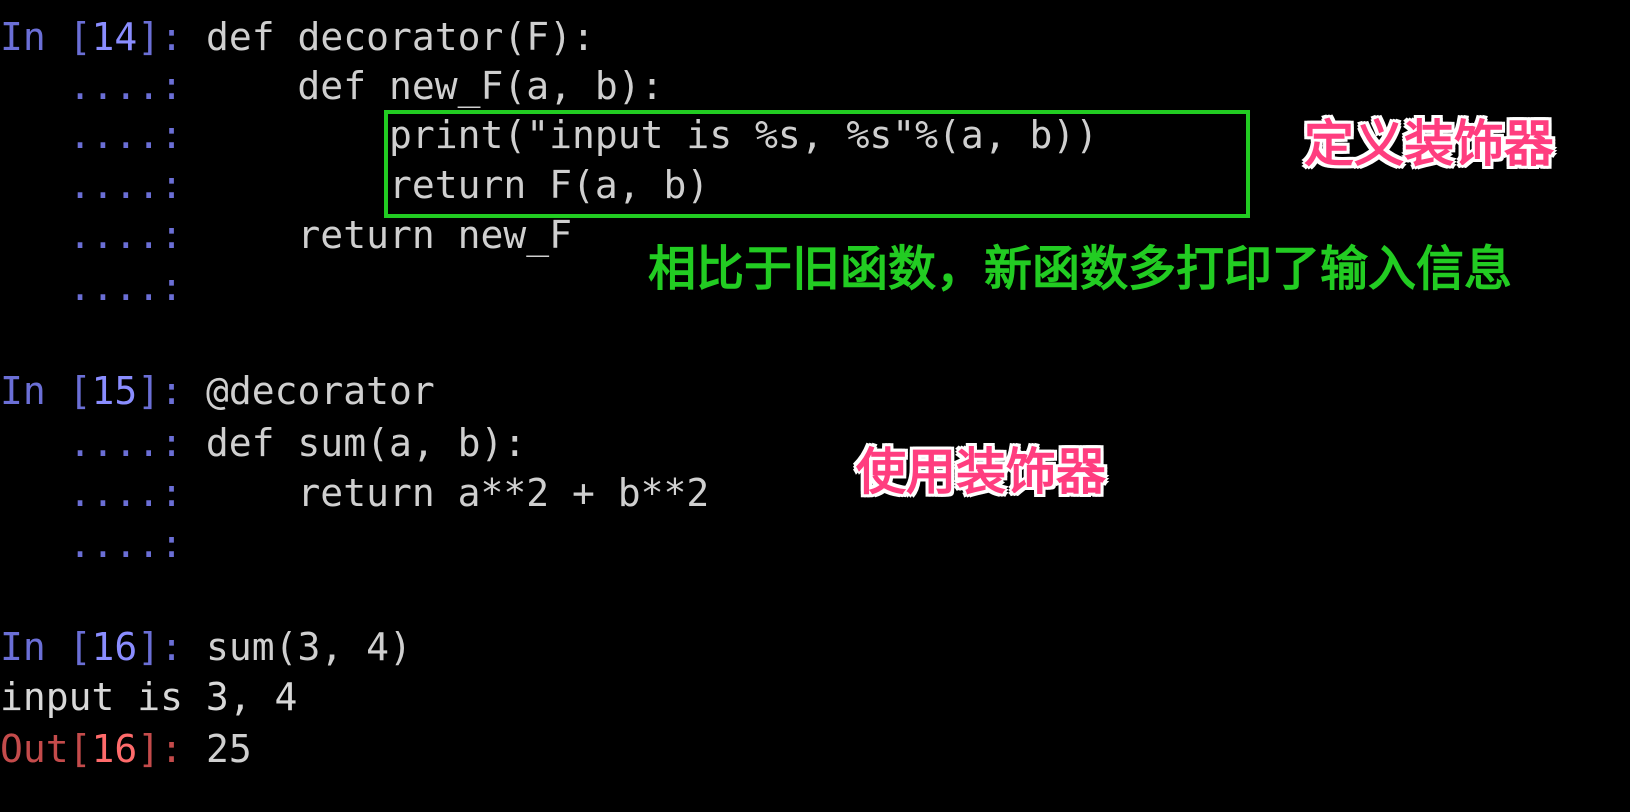  What do you see at coordinates (114, 647) in the screenshot?
I see `cell-number: 16` at bounding box center [114, 647].